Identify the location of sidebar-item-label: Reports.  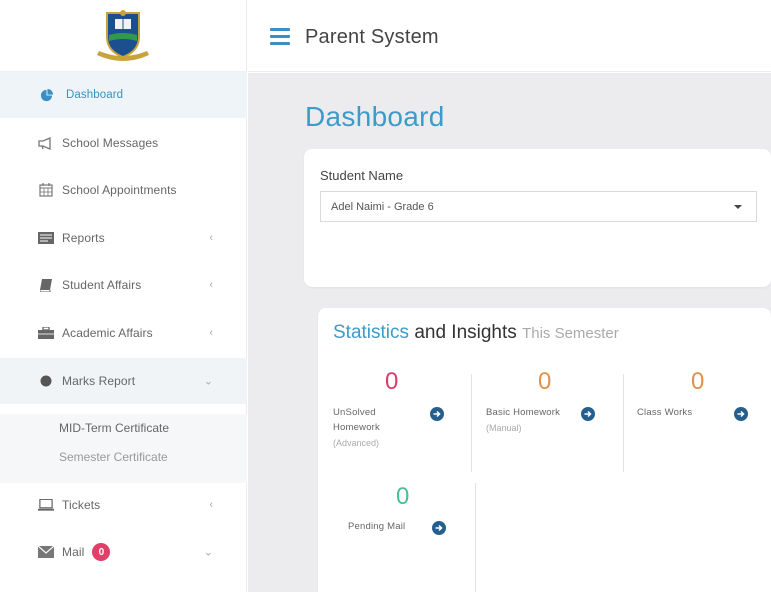
(83, 238).